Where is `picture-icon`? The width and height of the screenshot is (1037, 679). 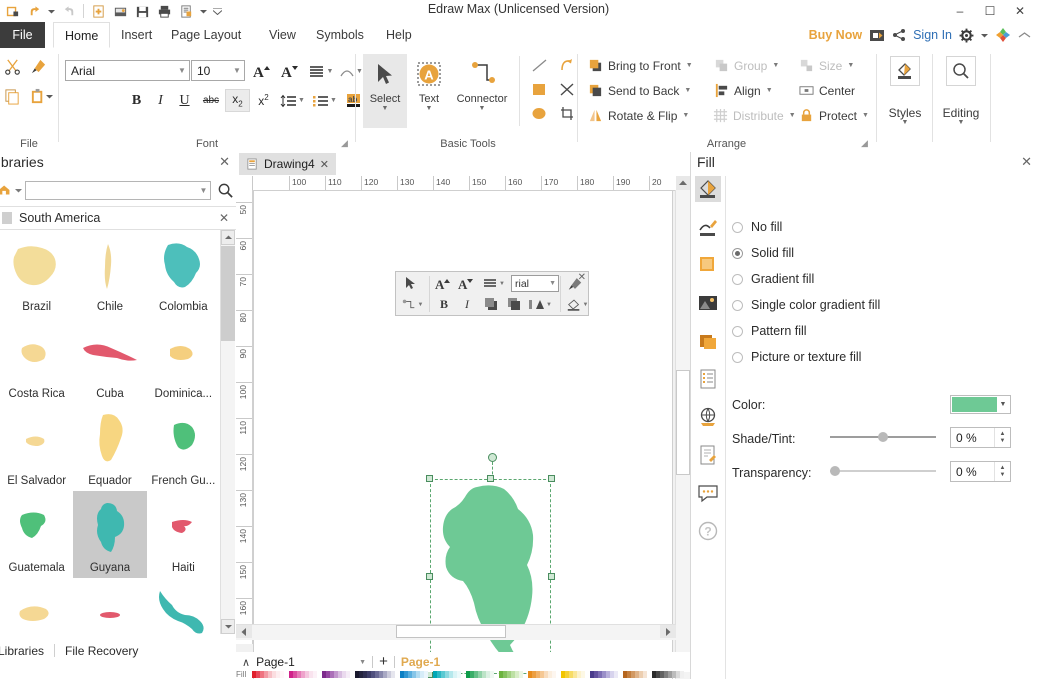
picture-icon is located at coordinates (708, 303).